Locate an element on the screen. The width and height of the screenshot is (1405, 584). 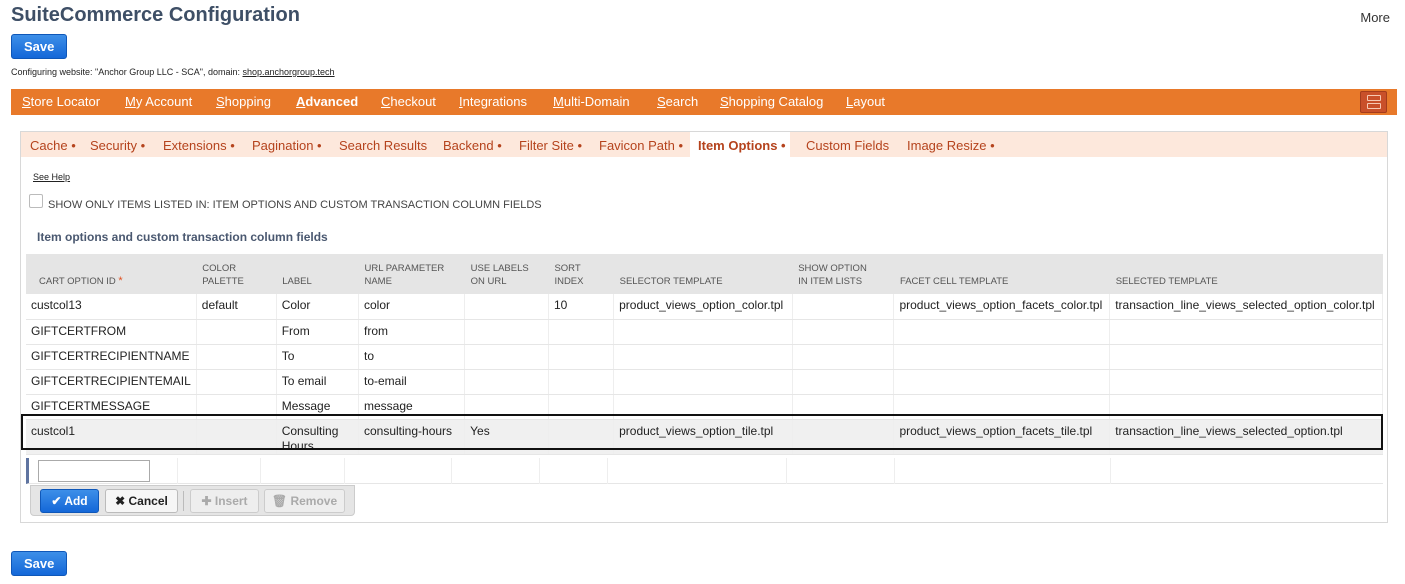
table-cell: custcol1 is located at coordinates (111, 437).